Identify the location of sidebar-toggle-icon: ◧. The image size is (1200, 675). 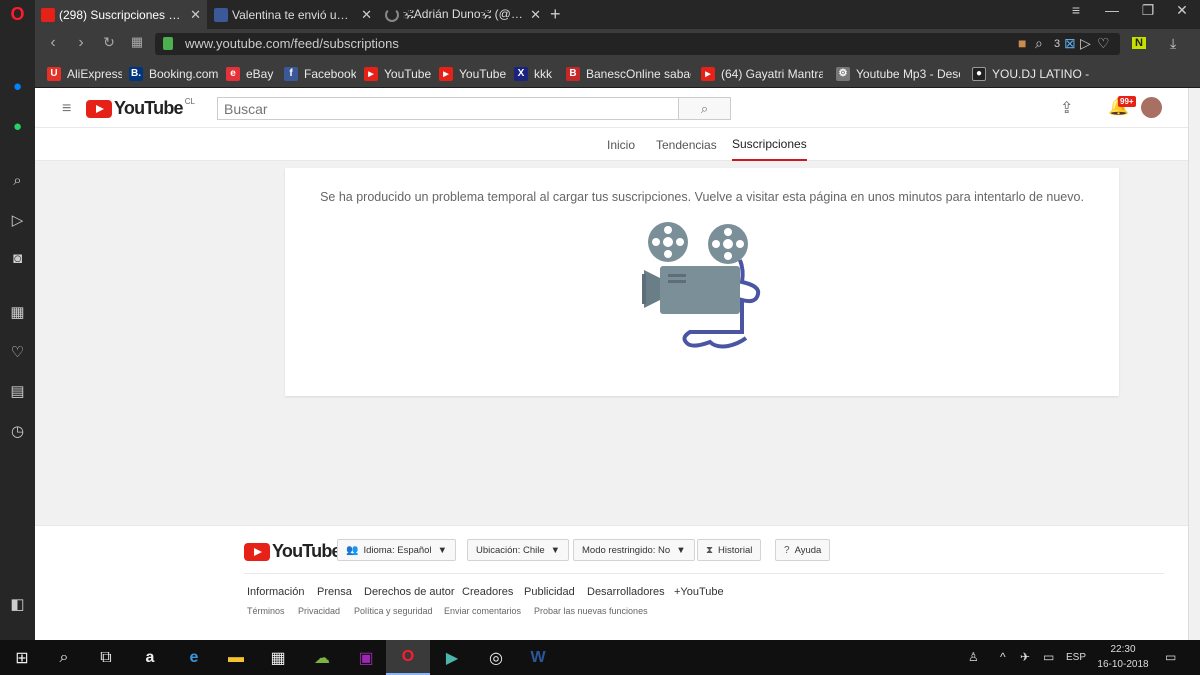
(17, 604).